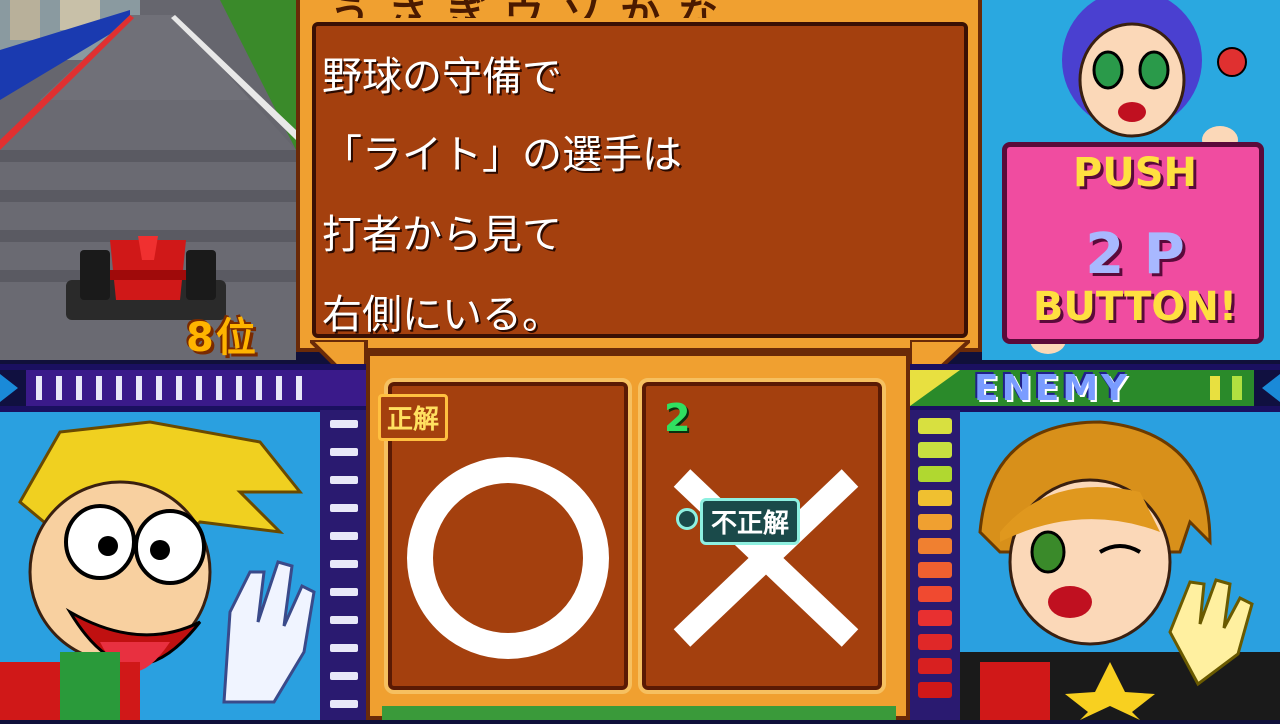 Image resolution: width=1280 pixels, height=724 pixels. What do you see at coordinates (750, 521) in the screenshot?
I see `wrong-answer-tag: 不正解` at bounding box center [750, 521].